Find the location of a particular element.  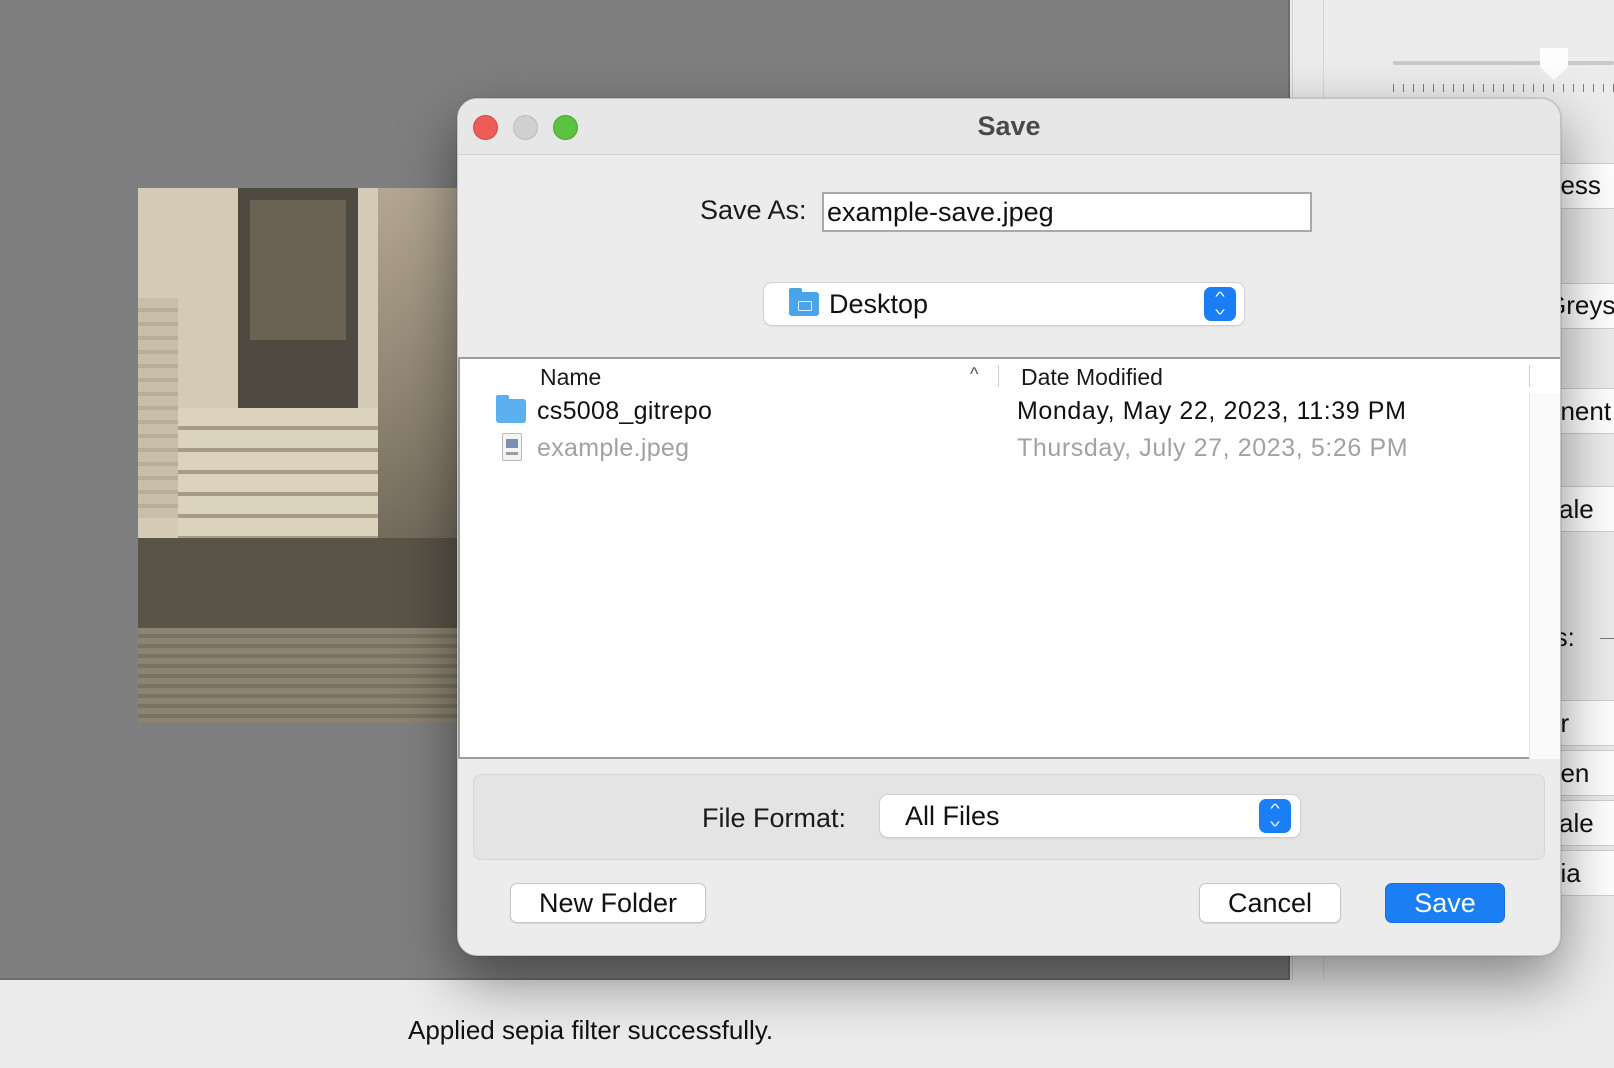

column-header-name: Name is located at coordinates (570, 377).